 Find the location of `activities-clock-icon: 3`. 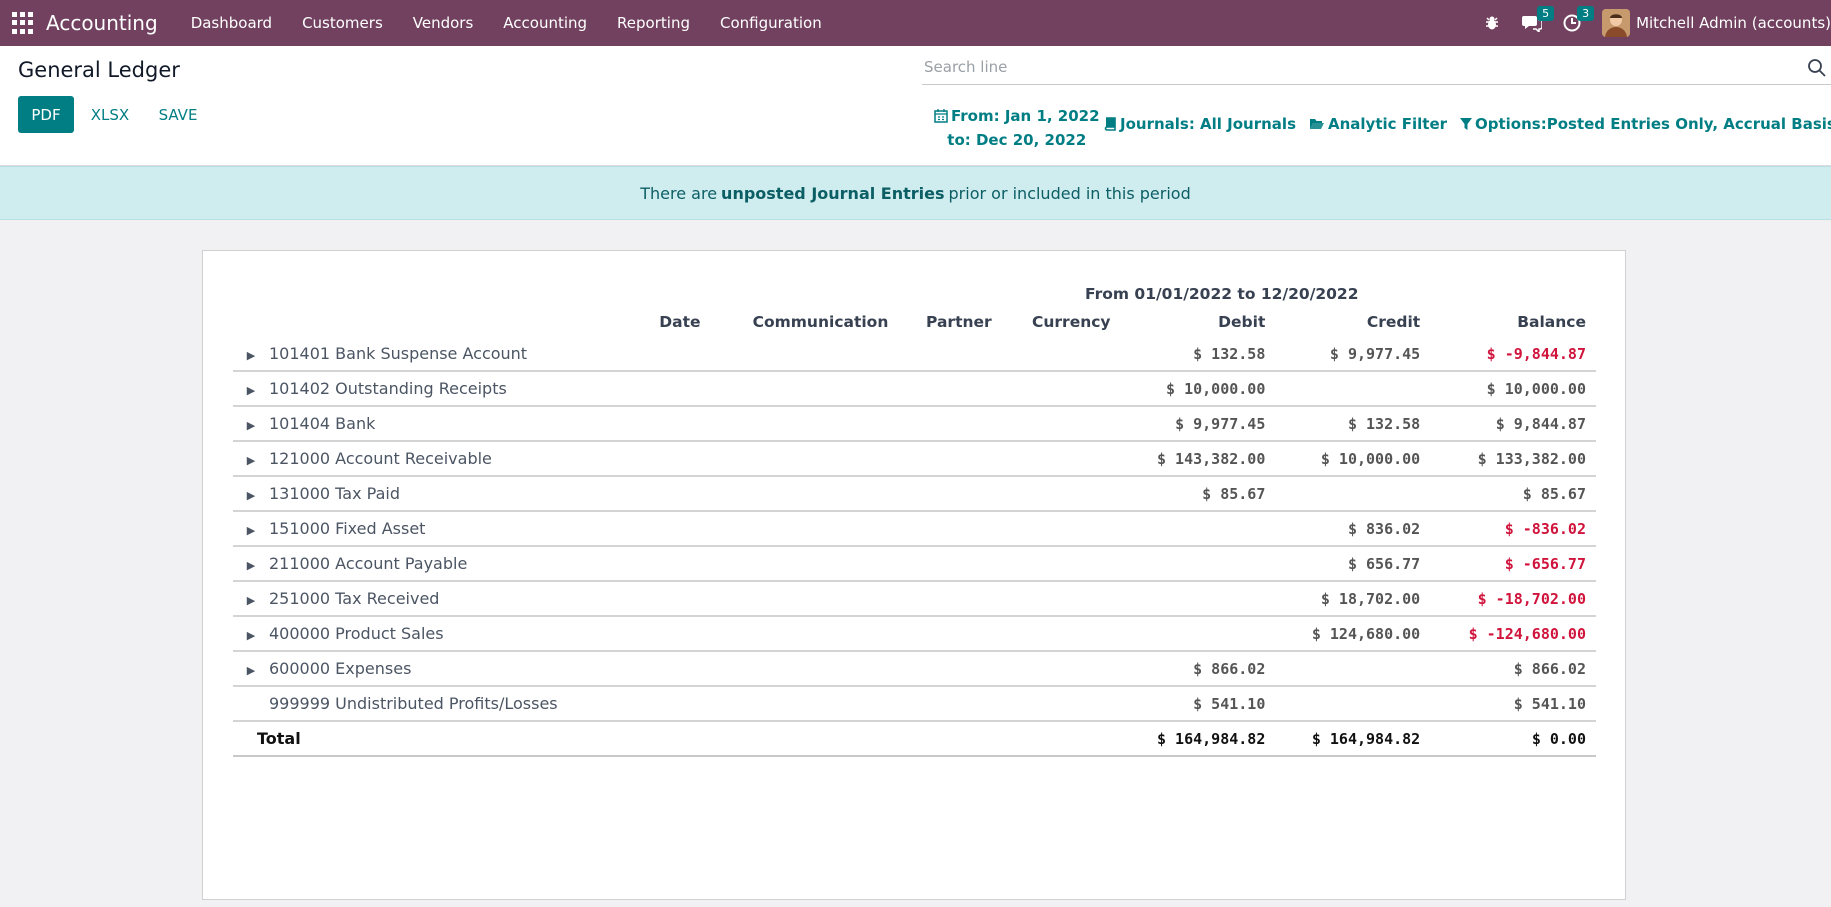

activities-clock-icon: 3 is located at coordinates (1576, 23).